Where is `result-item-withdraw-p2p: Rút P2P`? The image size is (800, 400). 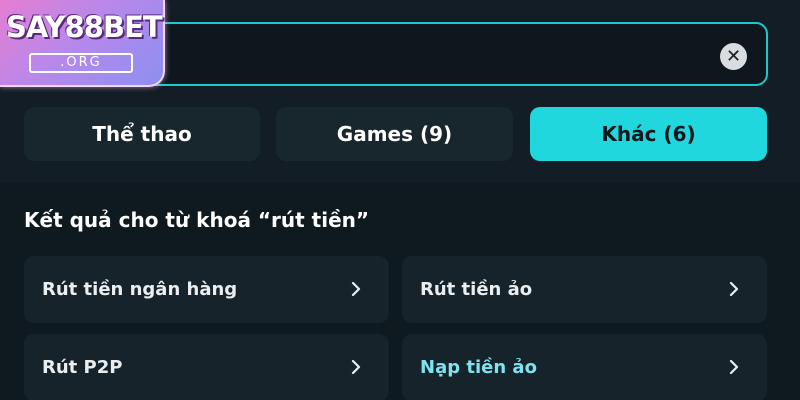
result-item-withdraw-p2p: Rút P2P is located at coordinates (206, 367).